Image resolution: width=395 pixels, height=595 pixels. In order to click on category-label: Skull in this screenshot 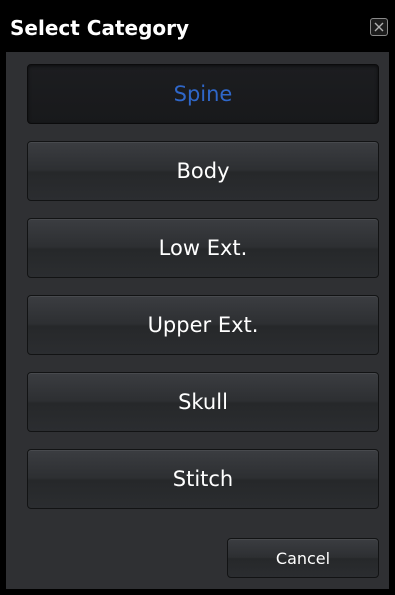, I will do `click(203, 402)`.